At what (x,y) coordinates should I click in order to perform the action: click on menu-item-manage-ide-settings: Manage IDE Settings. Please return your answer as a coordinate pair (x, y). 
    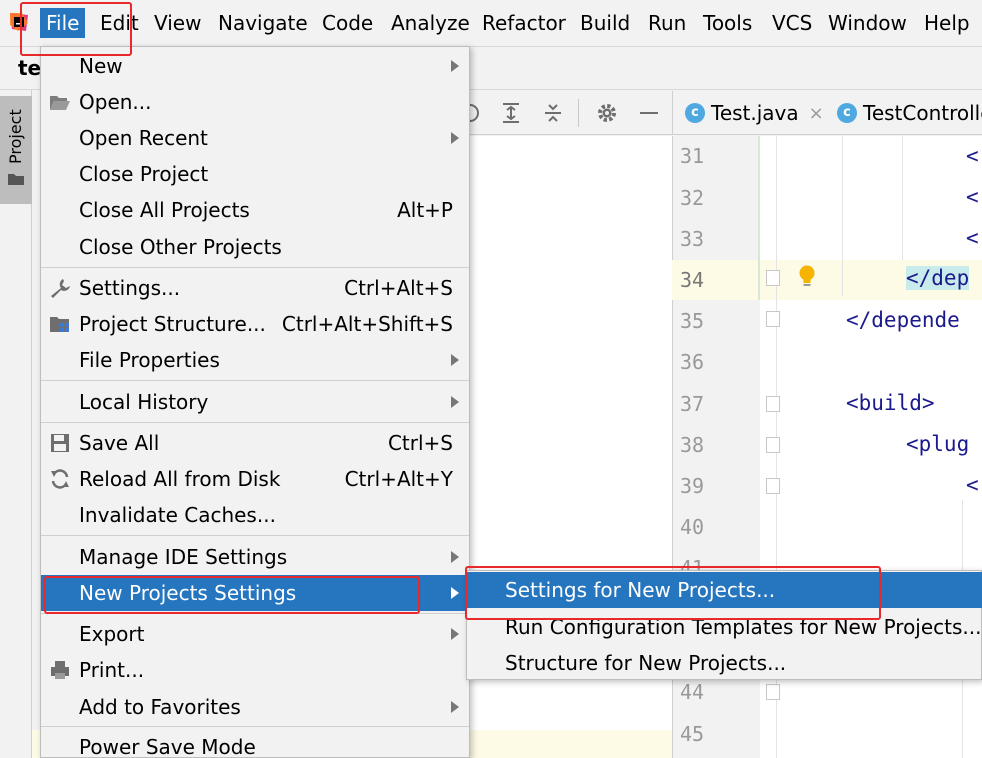
    Looking at the image, I should click on (255, 557).